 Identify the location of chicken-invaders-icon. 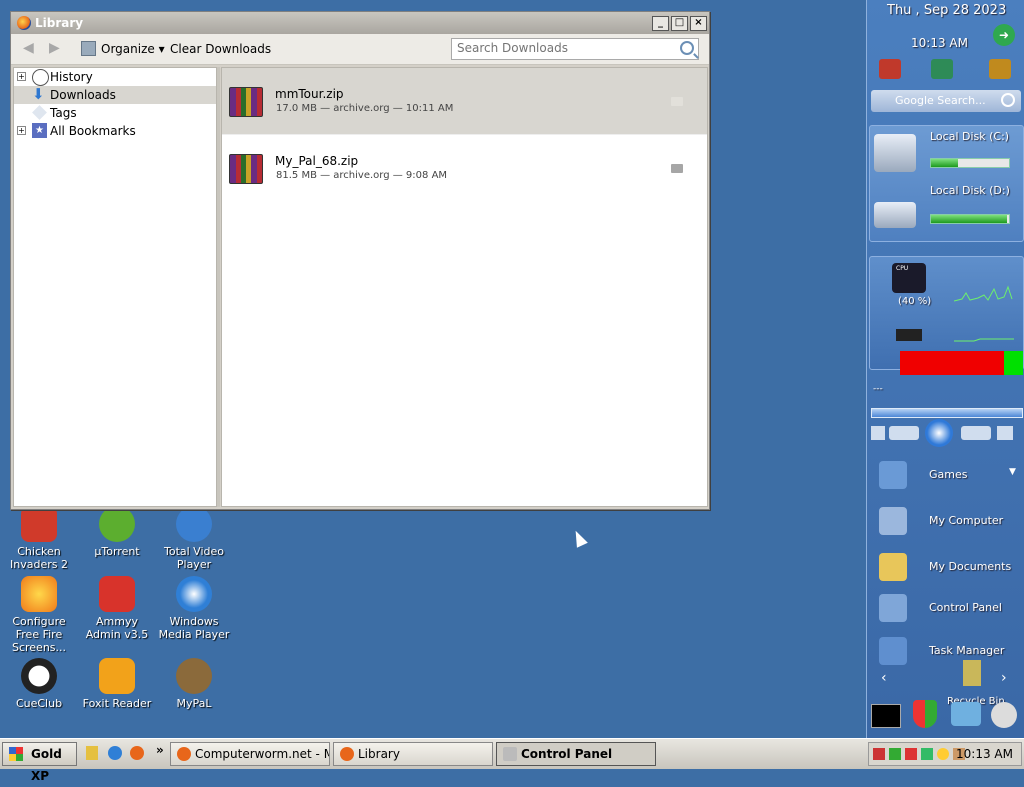
(39, 524).